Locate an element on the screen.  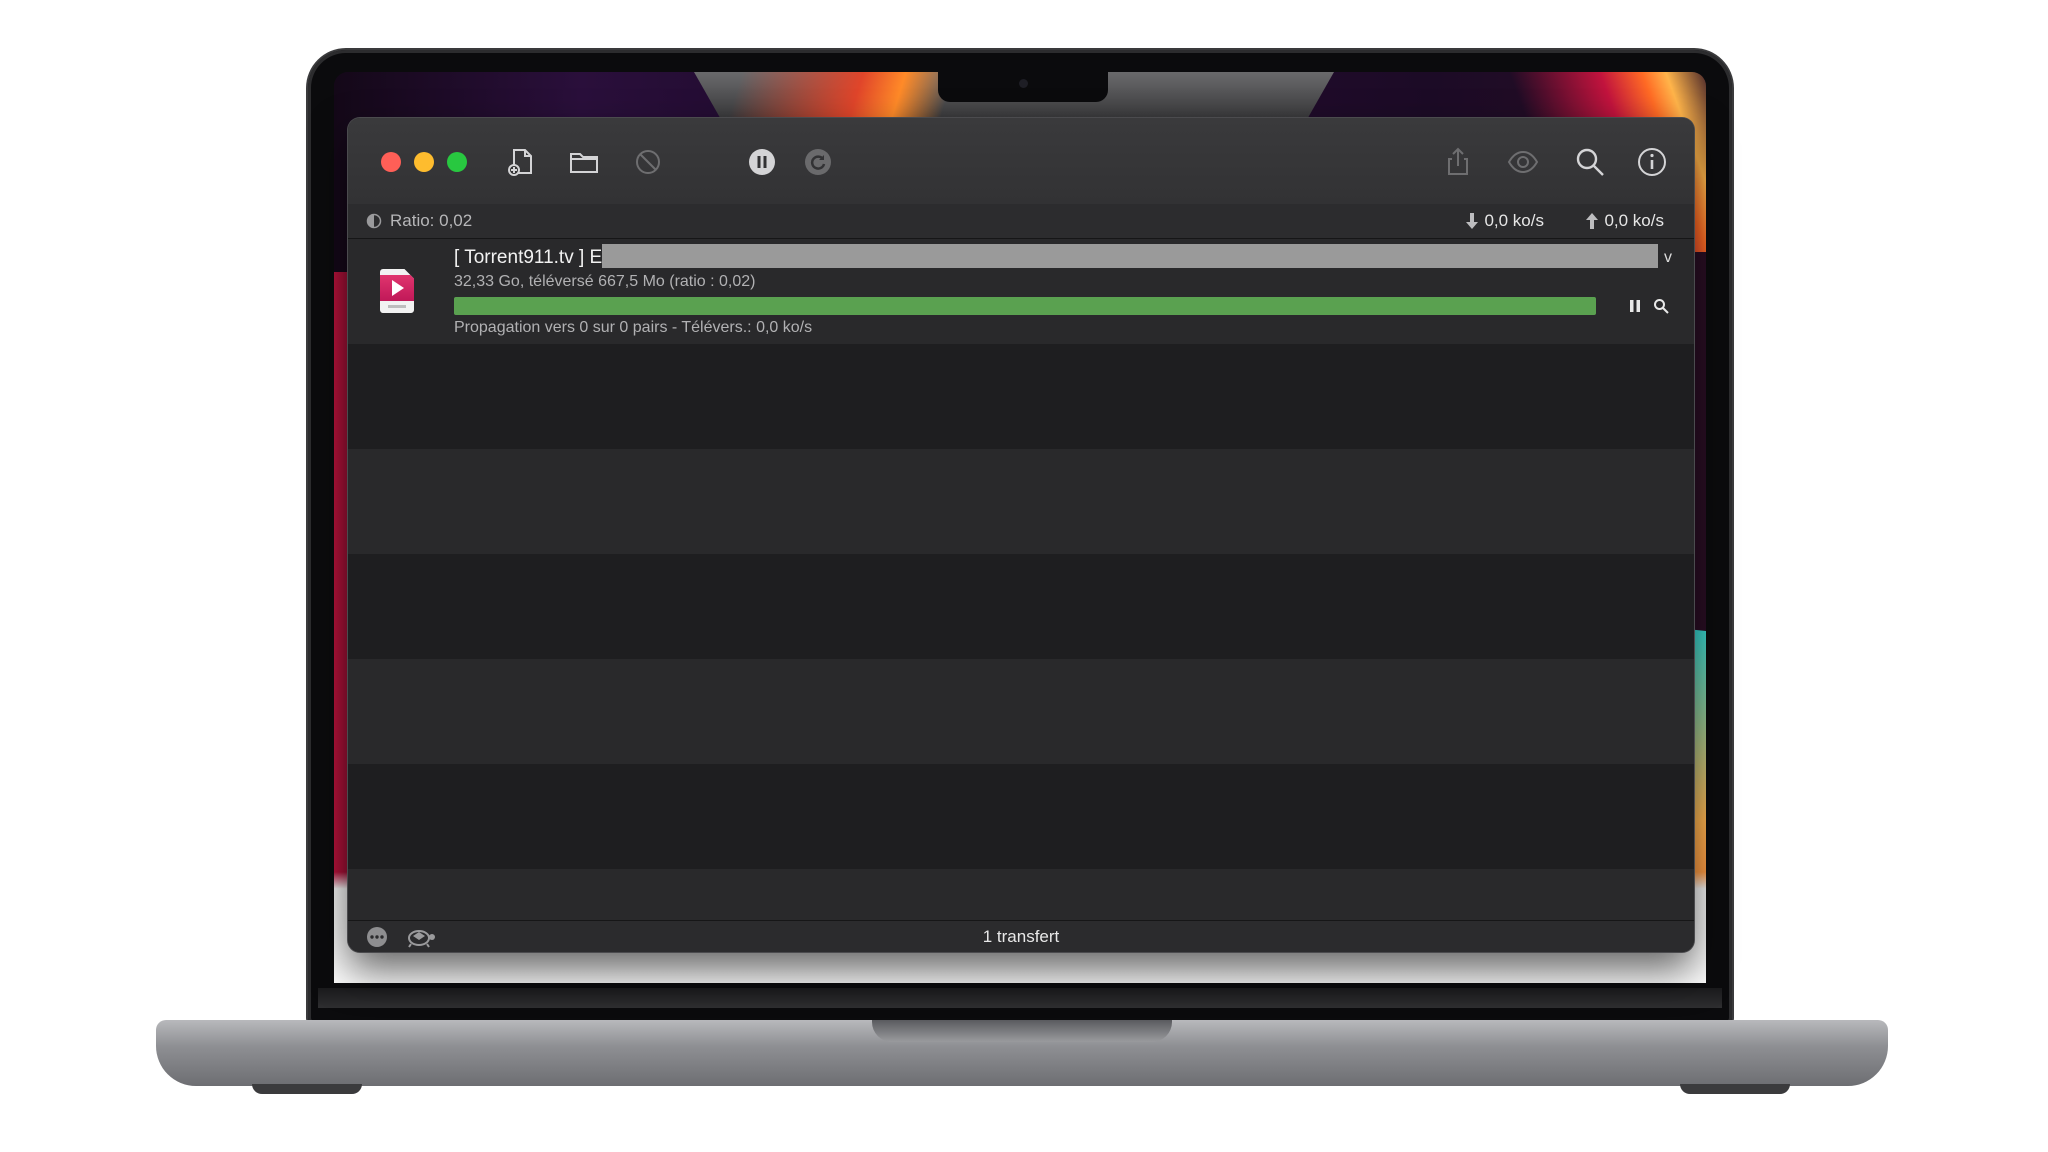
remove-icon is located at coordinates (648, 162).